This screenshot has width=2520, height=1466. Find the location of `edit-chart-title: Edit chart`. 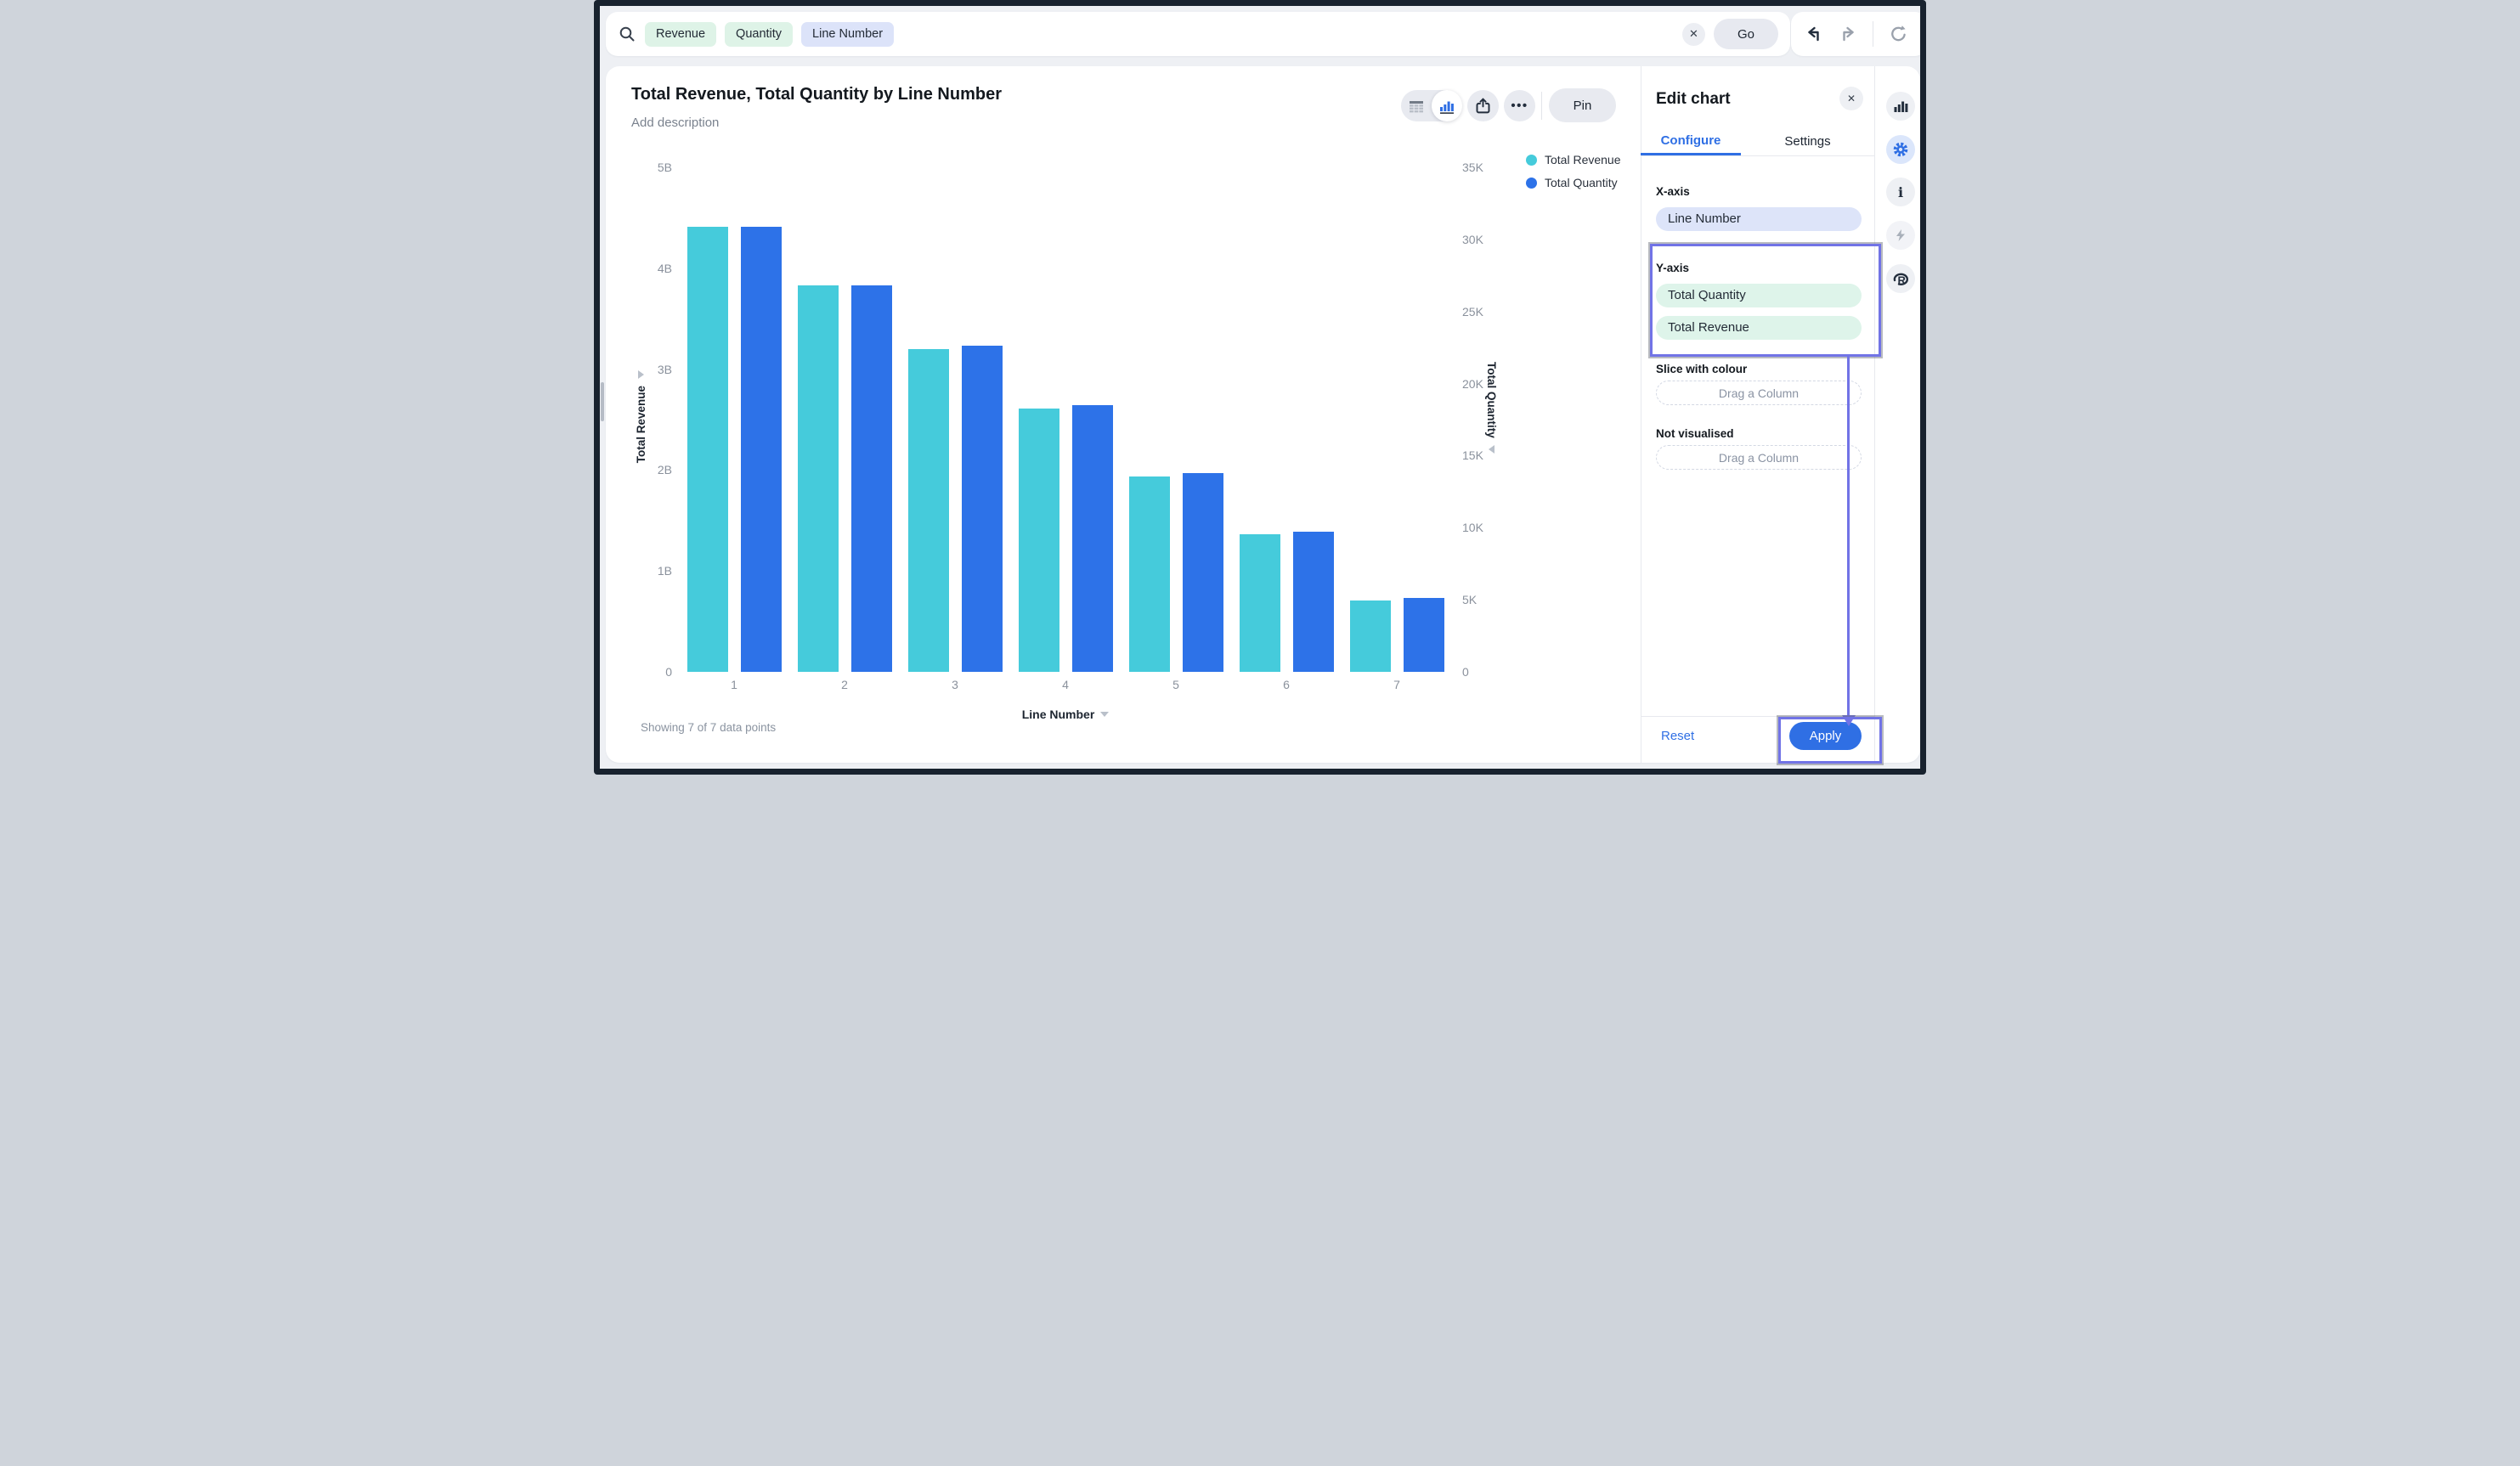

edit-chart-title: Edit chart is located at coordinates (1694, 99).